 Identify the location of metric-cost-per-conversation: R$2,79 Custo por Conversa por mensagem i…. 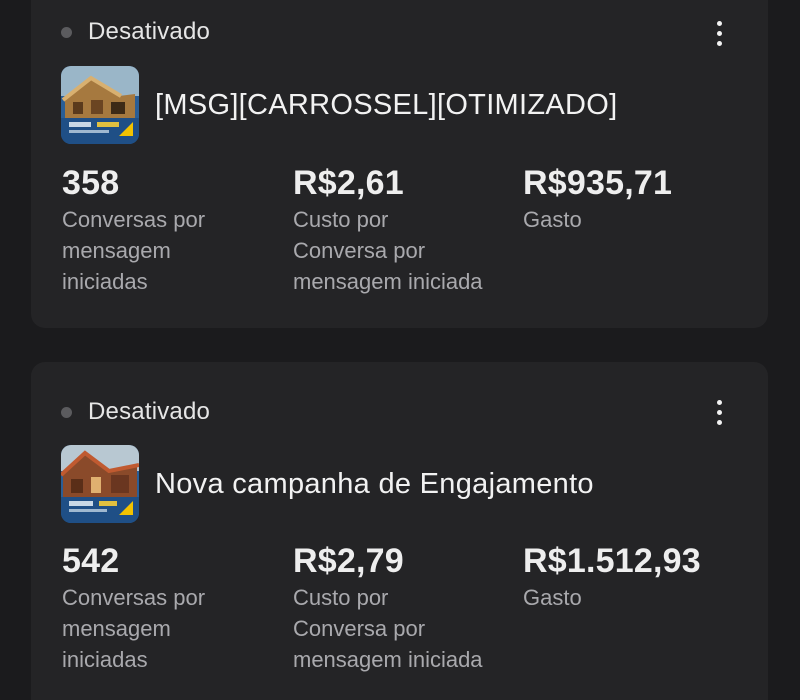
(403, 608).